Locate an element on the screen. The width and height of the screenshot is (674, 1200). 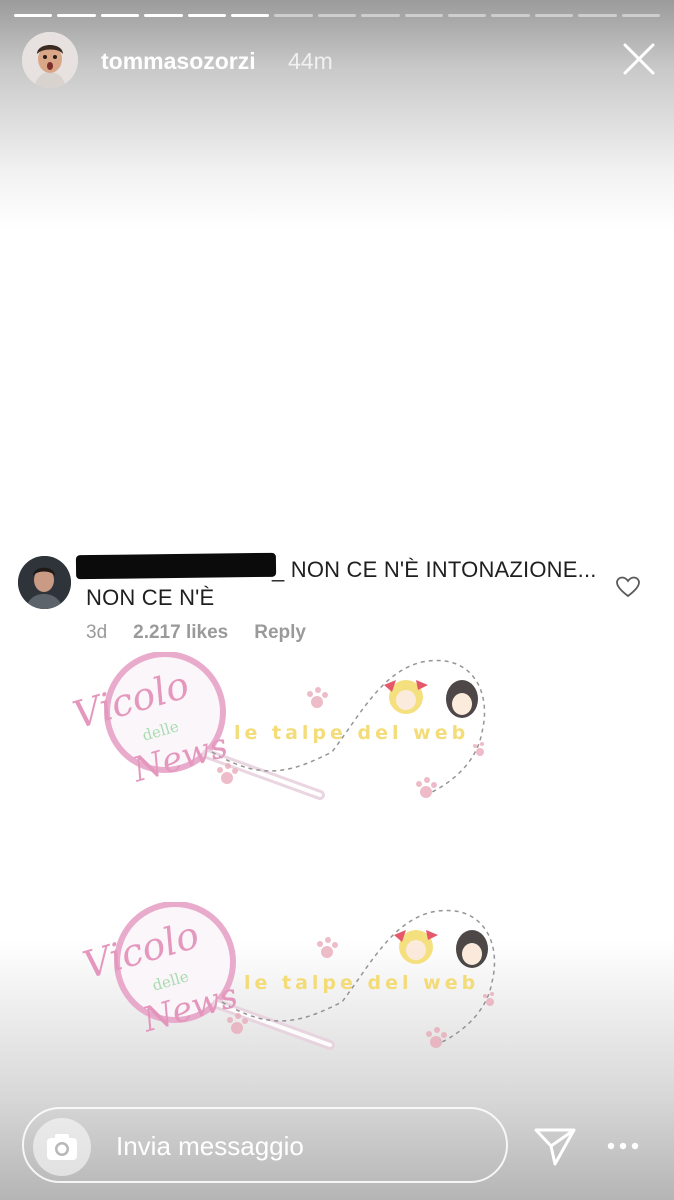
like-comment-button is located at coordinates (628, 587).